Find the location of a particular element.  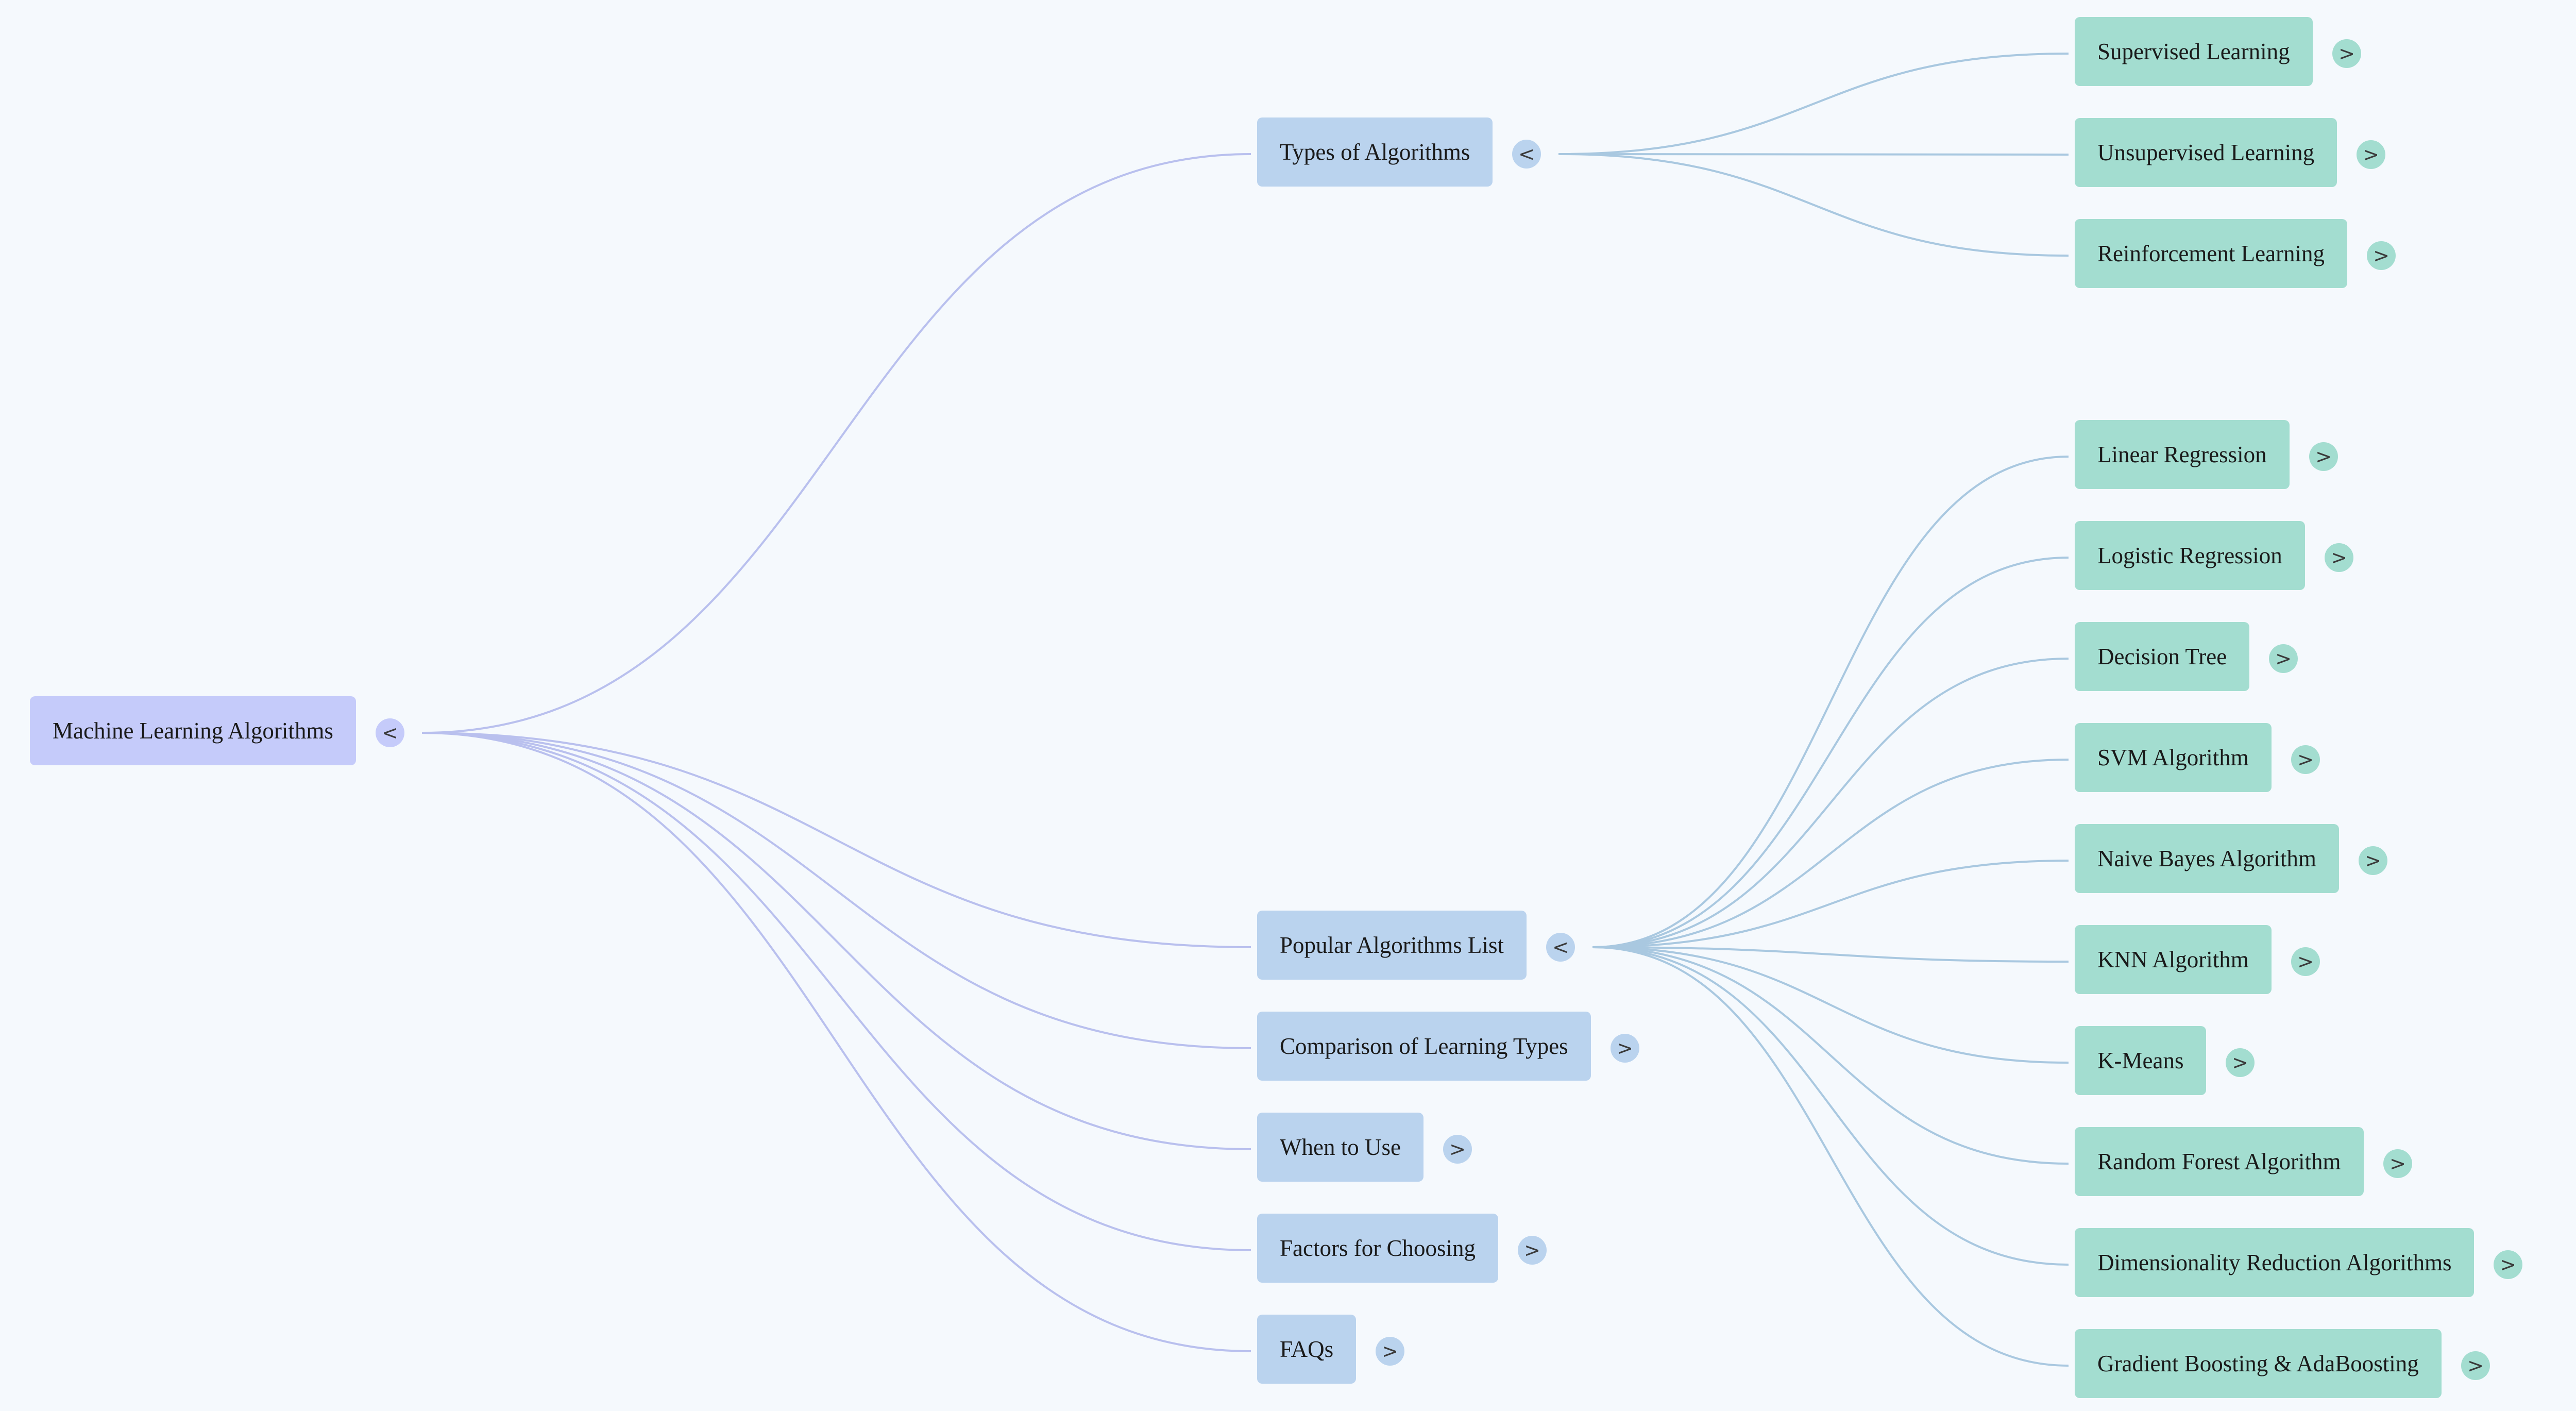

node-comparison-of-learning-types: Comparison of Learning Types is located at coordinates (1424, 1046).